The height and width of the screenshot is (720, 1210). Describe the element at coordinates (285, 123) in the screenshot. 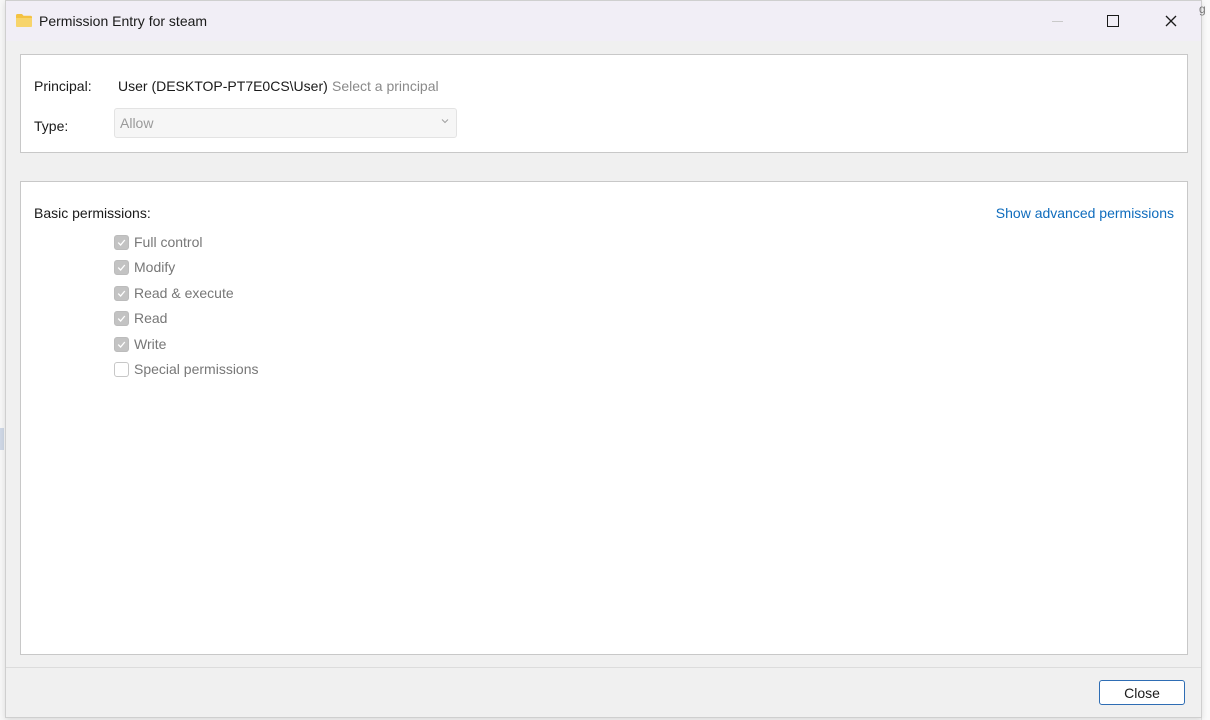

I see `type-dropdown: Allow` at that location.